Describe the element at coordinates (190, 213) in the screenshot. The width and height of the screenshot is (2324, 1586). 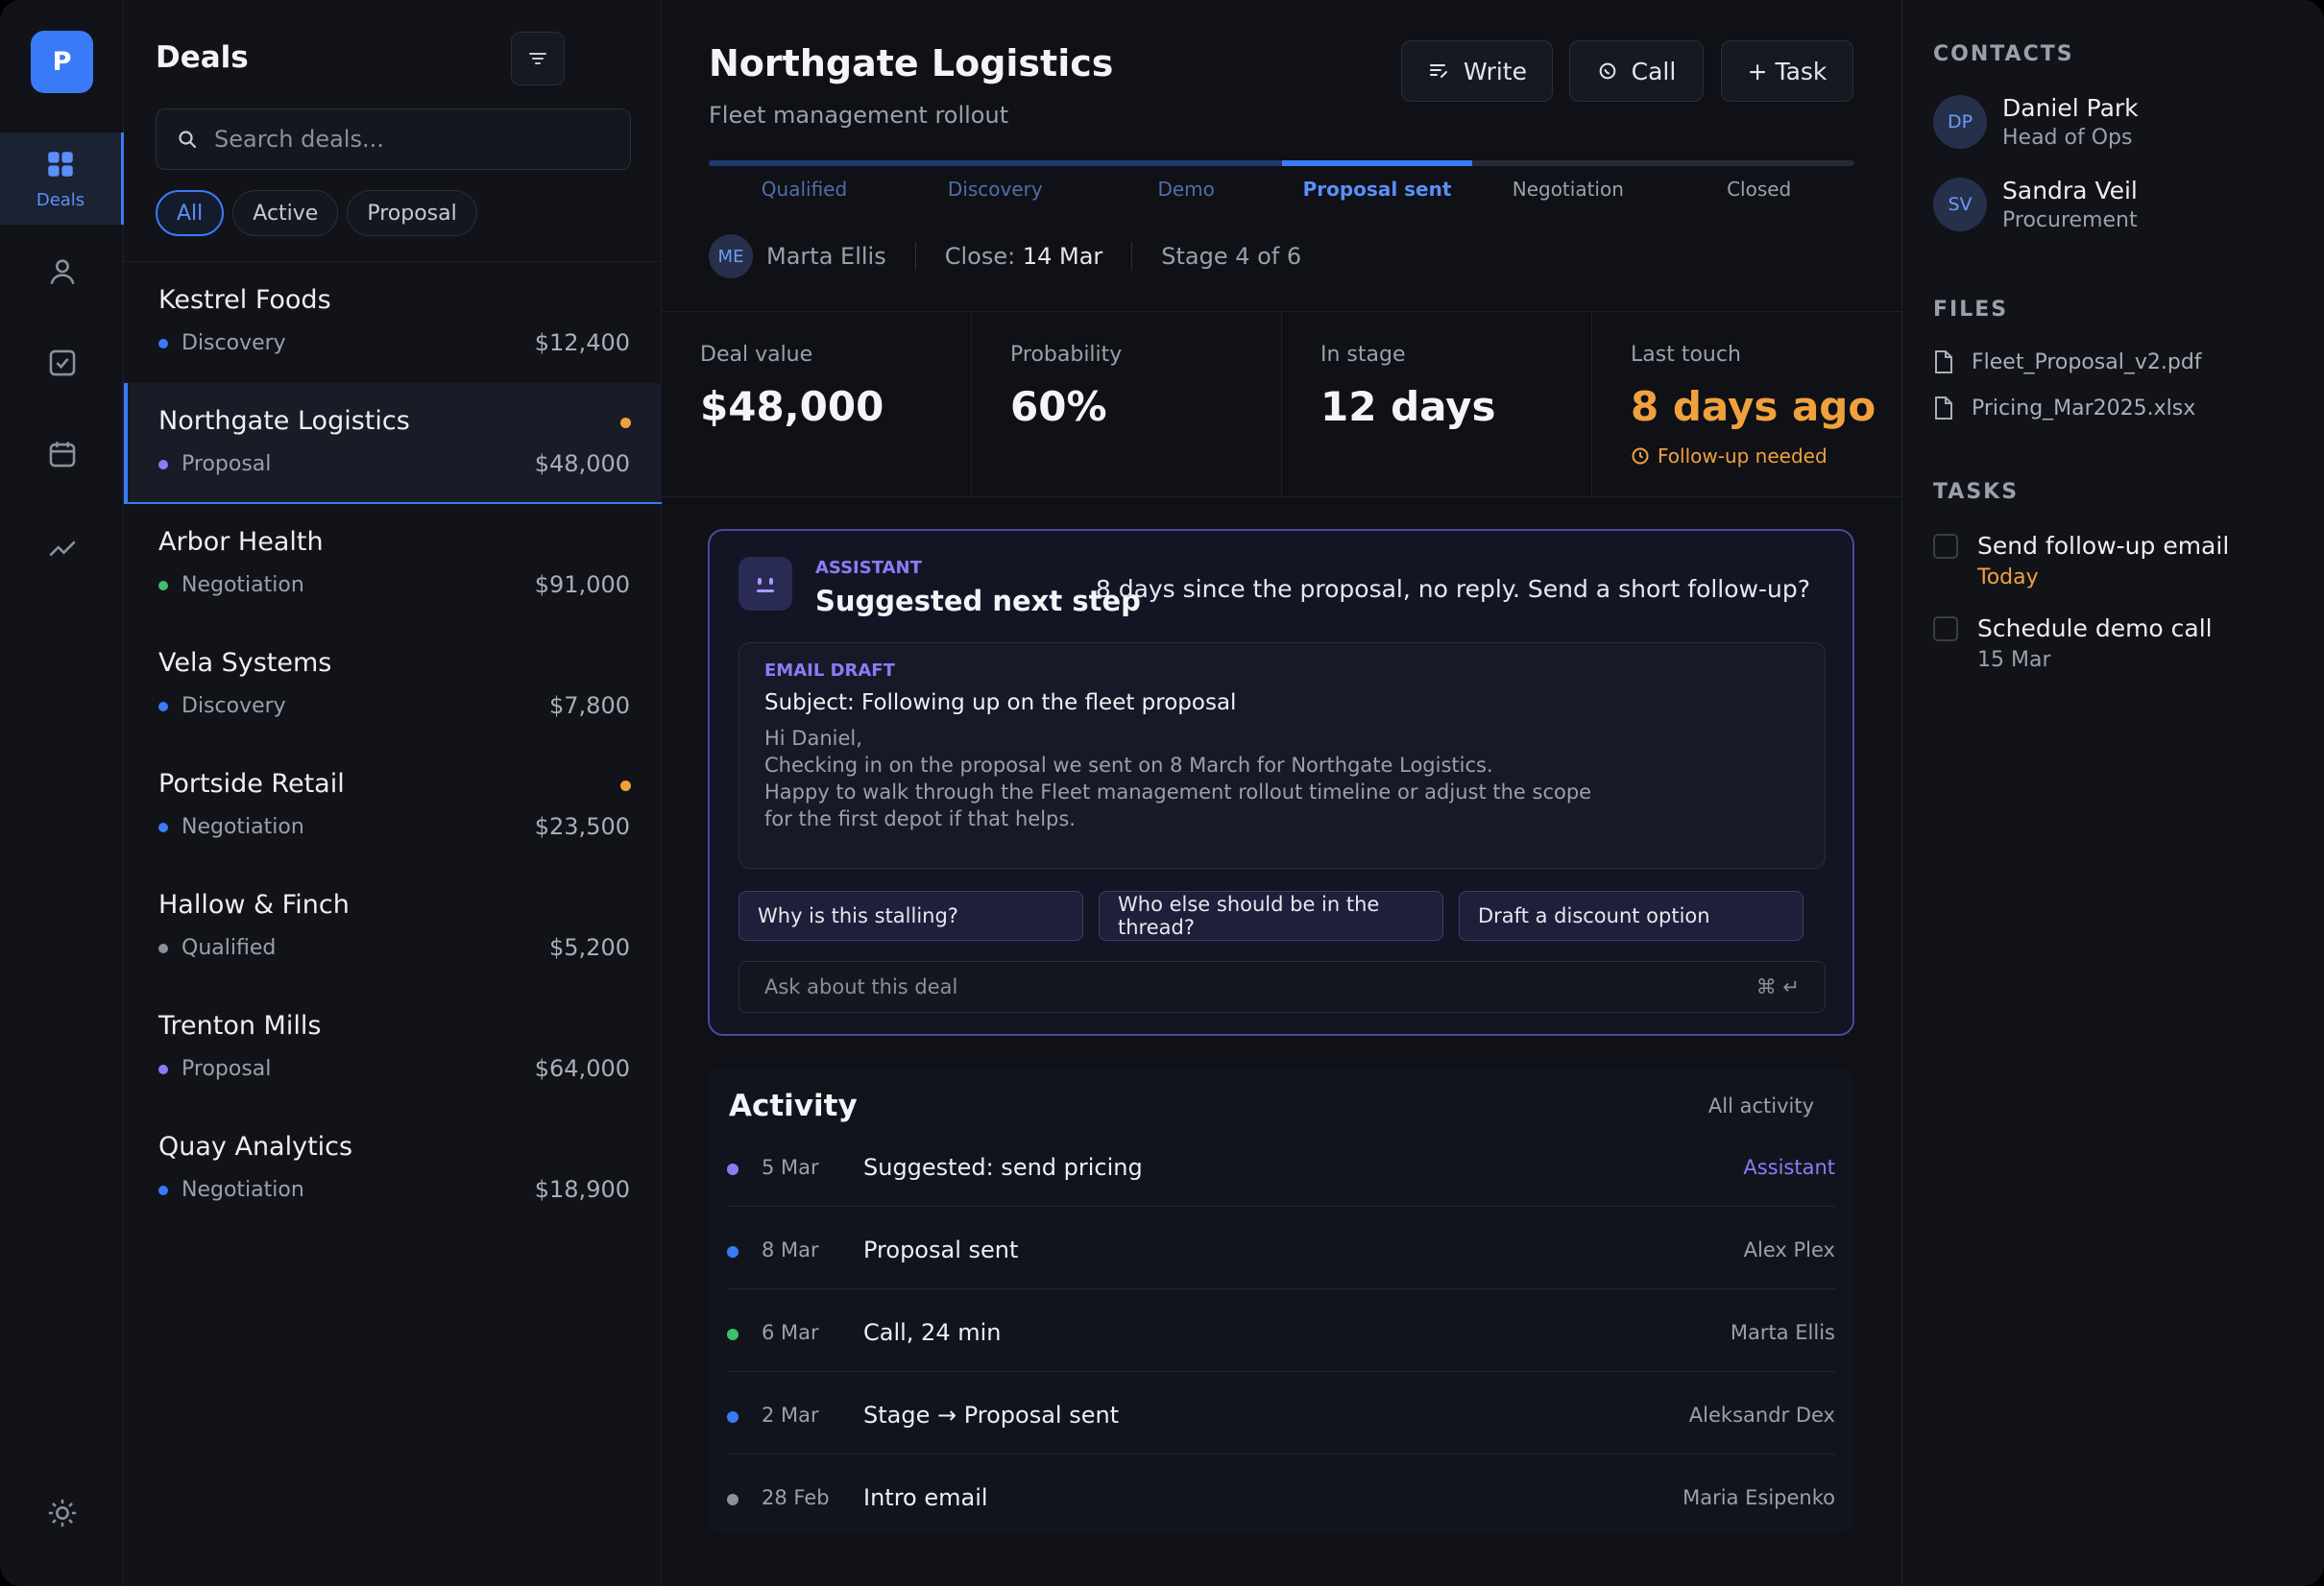
I see `filter-chip-all: All` at that location.